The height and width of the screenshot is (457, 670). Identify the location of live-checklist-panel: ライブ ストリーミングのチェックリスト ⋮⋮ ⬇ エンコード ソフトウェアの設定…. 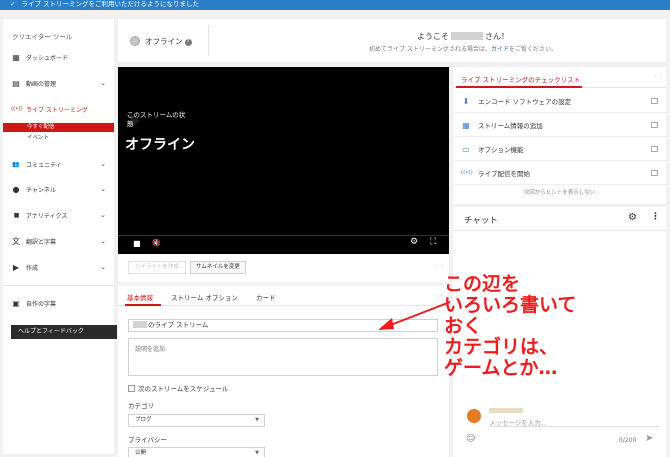
(559, 135).